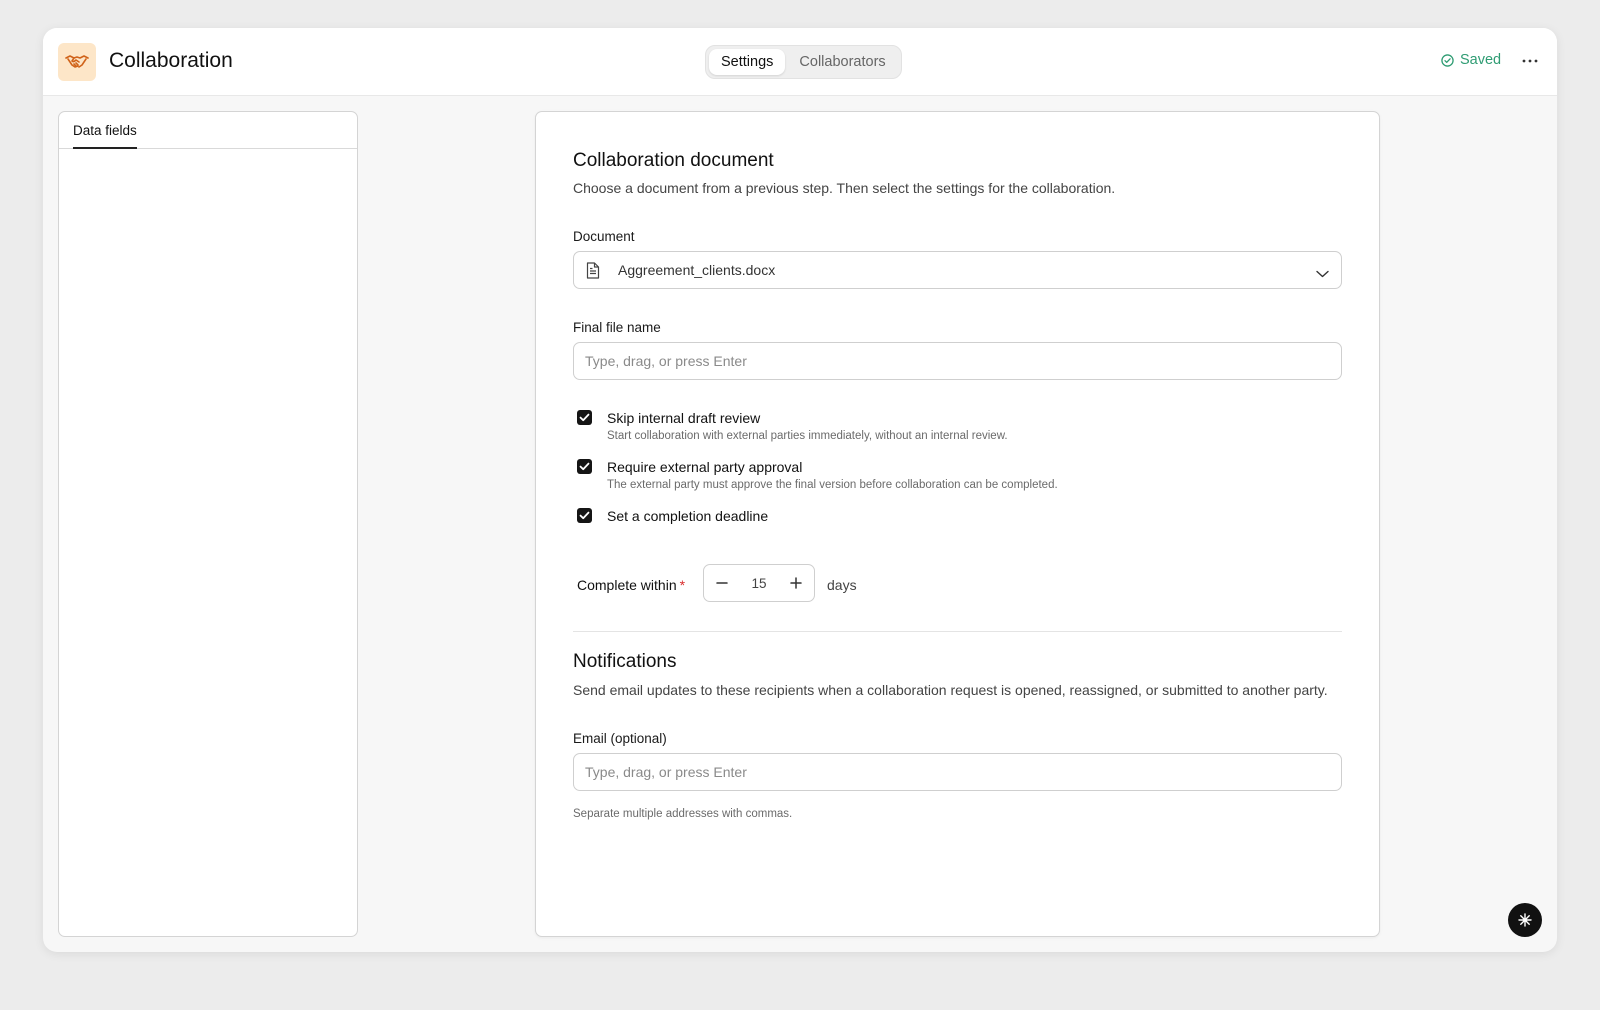 This screenshot has height=1010, width=1600. I want to click on plus-icon, so click(796, 583).